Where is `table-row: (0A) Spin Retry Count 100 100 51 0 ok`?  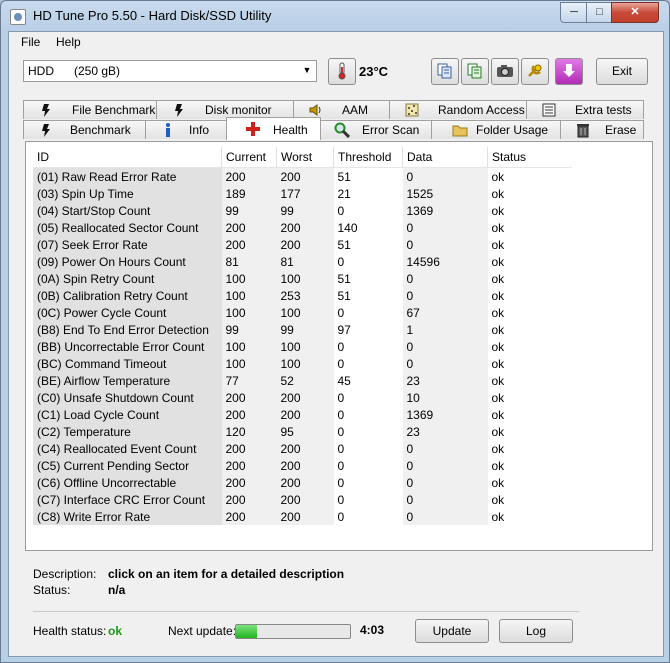 table-row: (0A) Spin Retry Count 100 100 51 0 ok is located at coordinates (302, 278).